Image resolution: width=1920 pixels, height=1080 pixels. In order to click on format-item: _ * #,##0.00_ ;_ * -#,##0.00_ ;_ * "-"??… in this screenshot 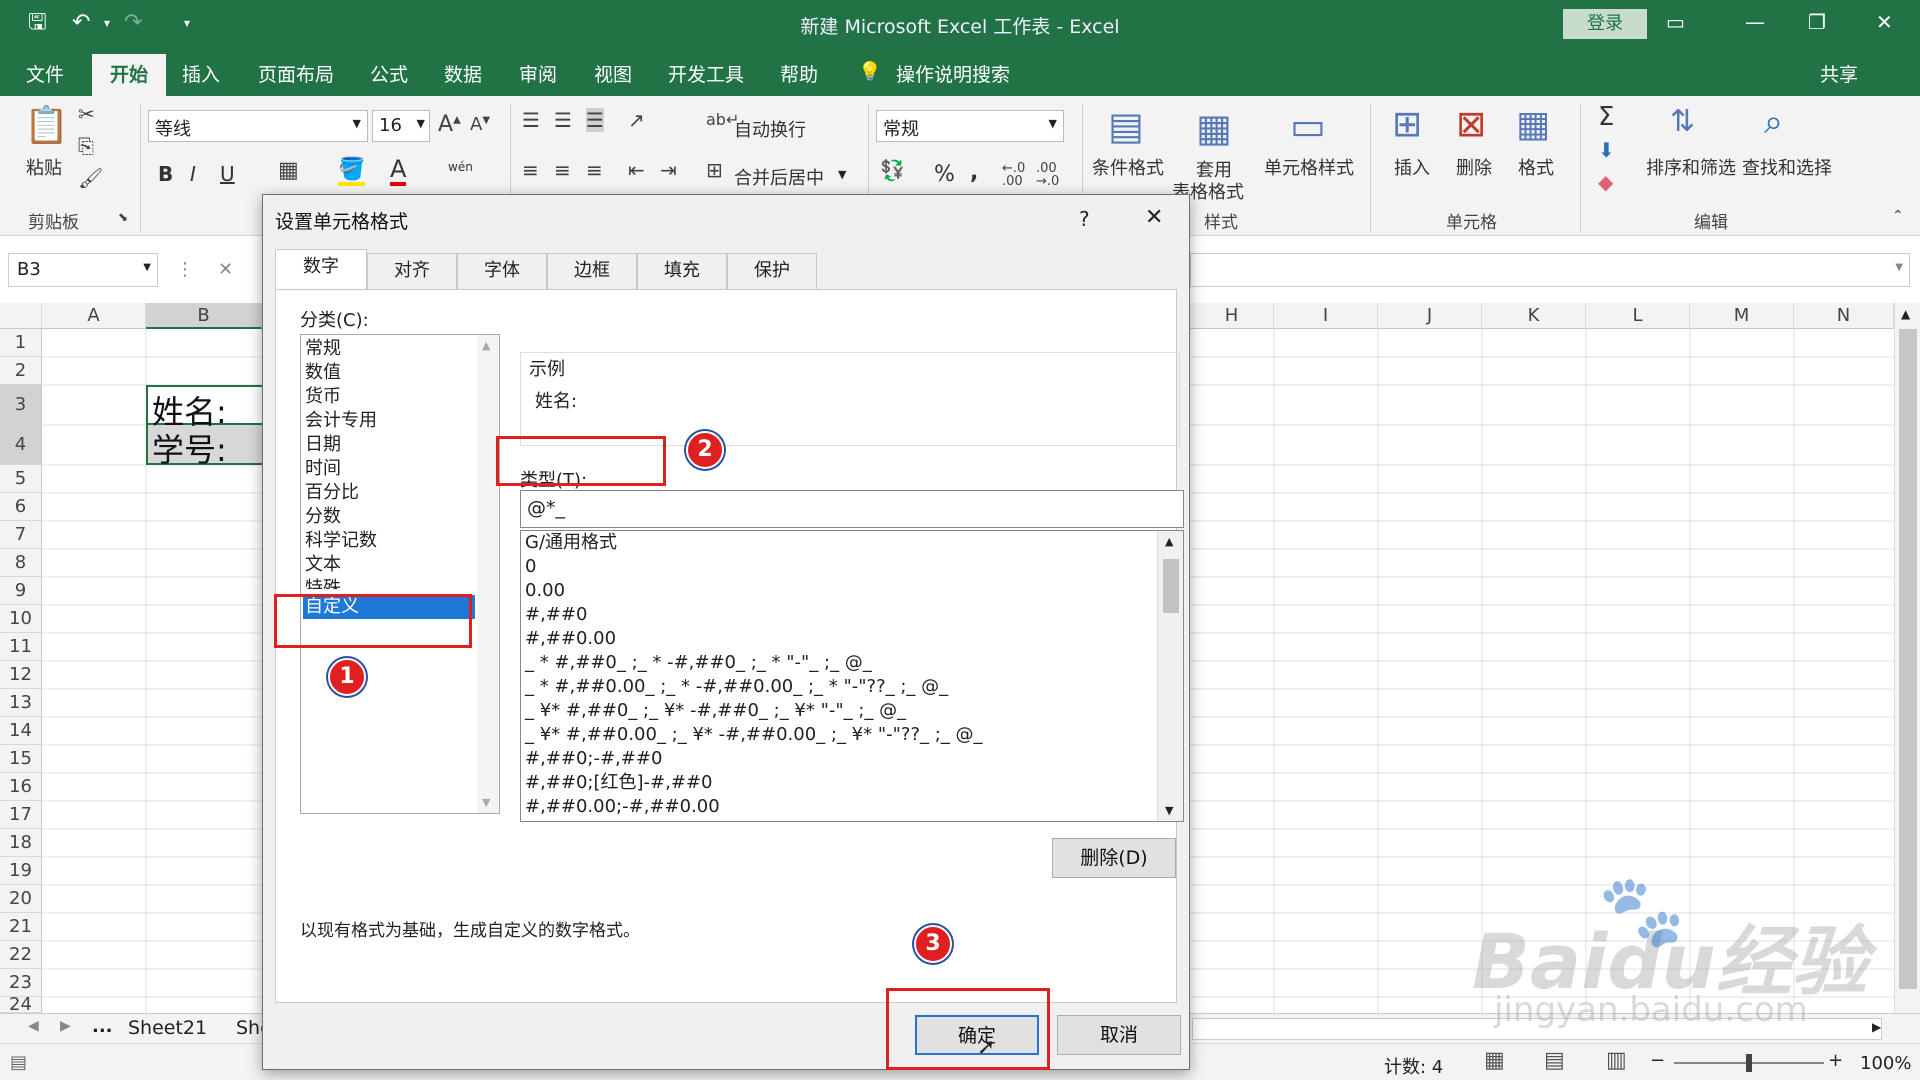, I will do `click(736, 687)`.